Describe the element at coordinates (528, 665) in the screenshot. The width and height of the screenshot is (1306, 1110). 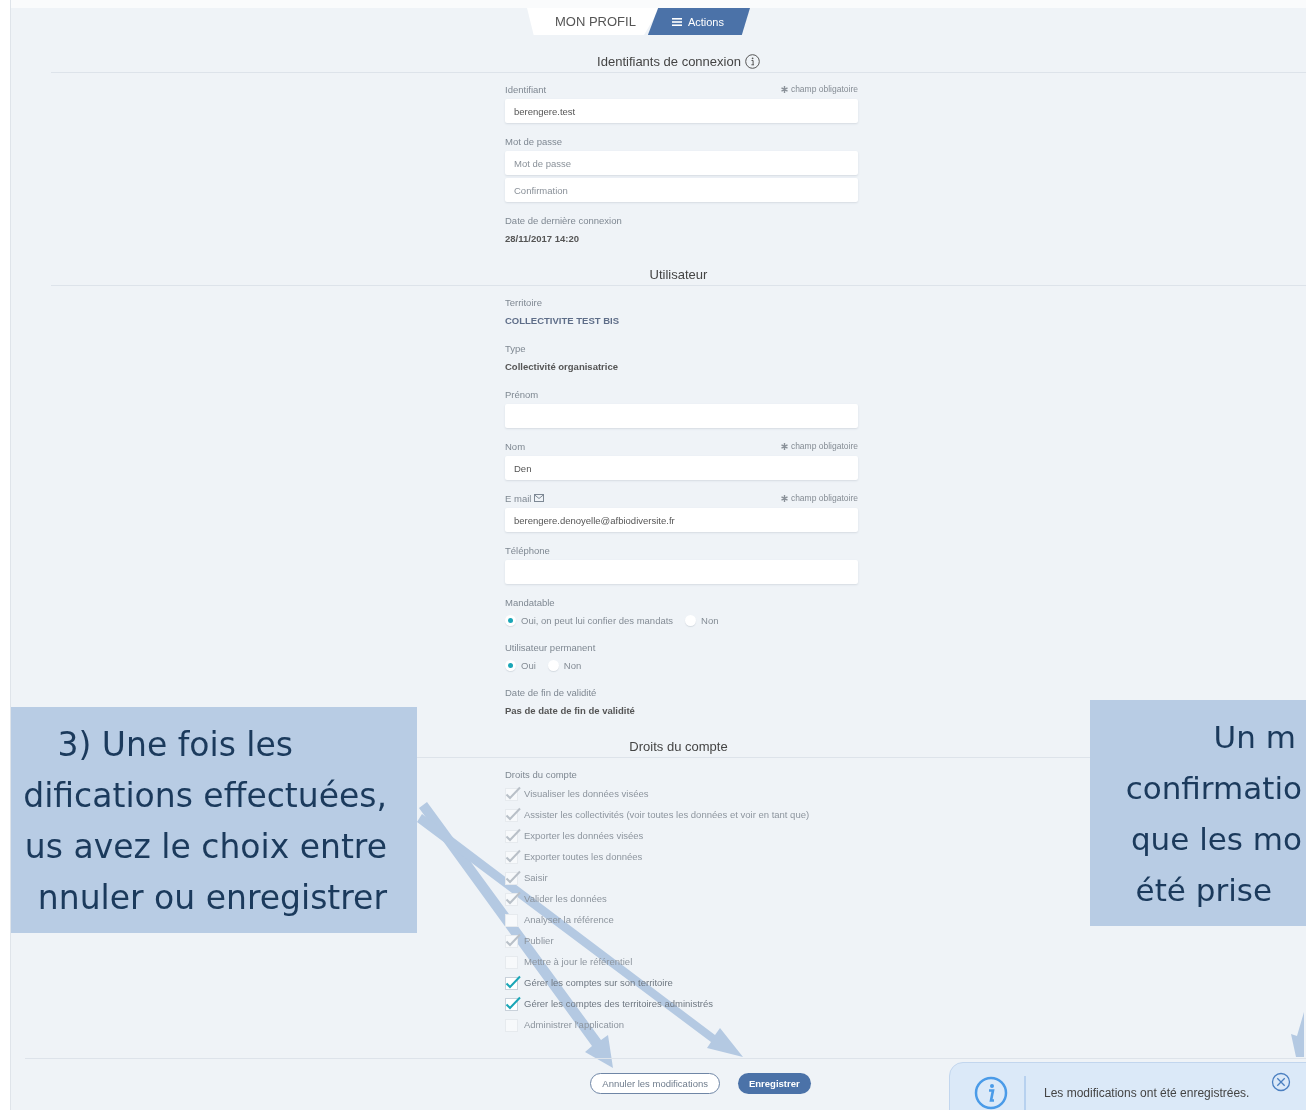
I see `radio-label: Oui` at that location.